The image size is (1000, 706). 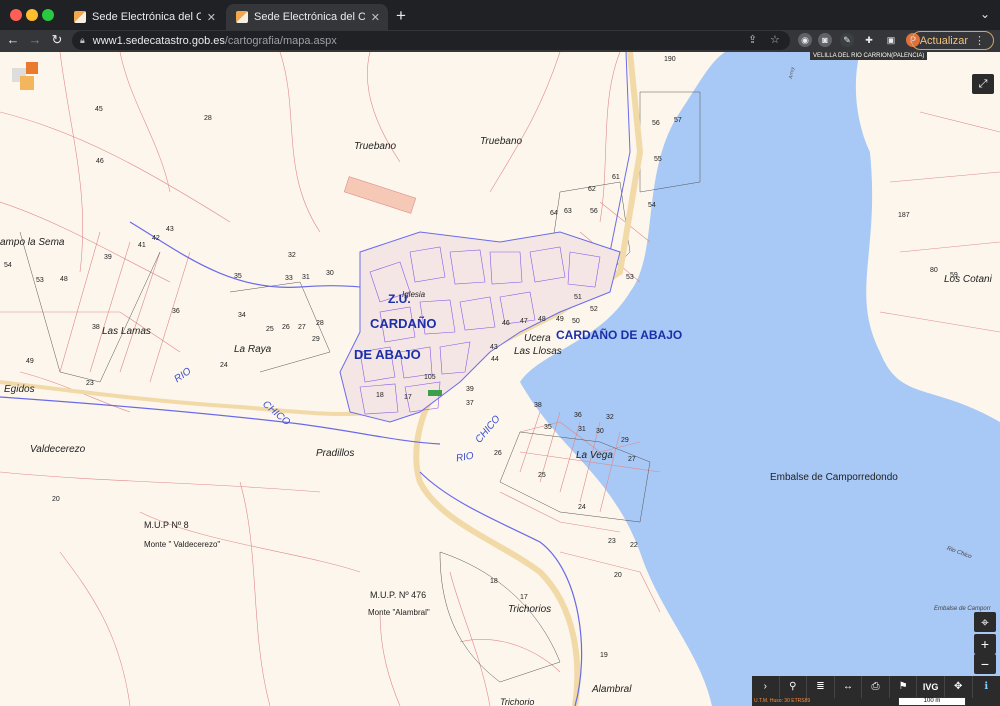 What do you see at coordinates (632, 459) in the screenshot?
I see `parcel-number: 27` at bounding box center [632, 459].